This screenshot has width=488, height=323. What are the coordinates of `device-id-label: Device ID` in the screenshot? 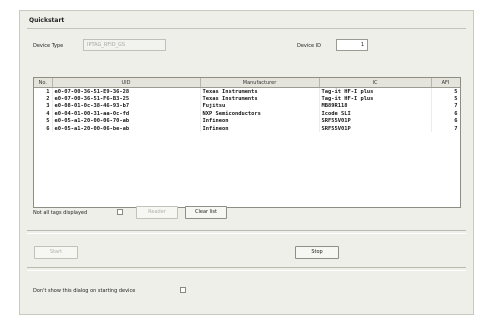 It's located at (309, 46).